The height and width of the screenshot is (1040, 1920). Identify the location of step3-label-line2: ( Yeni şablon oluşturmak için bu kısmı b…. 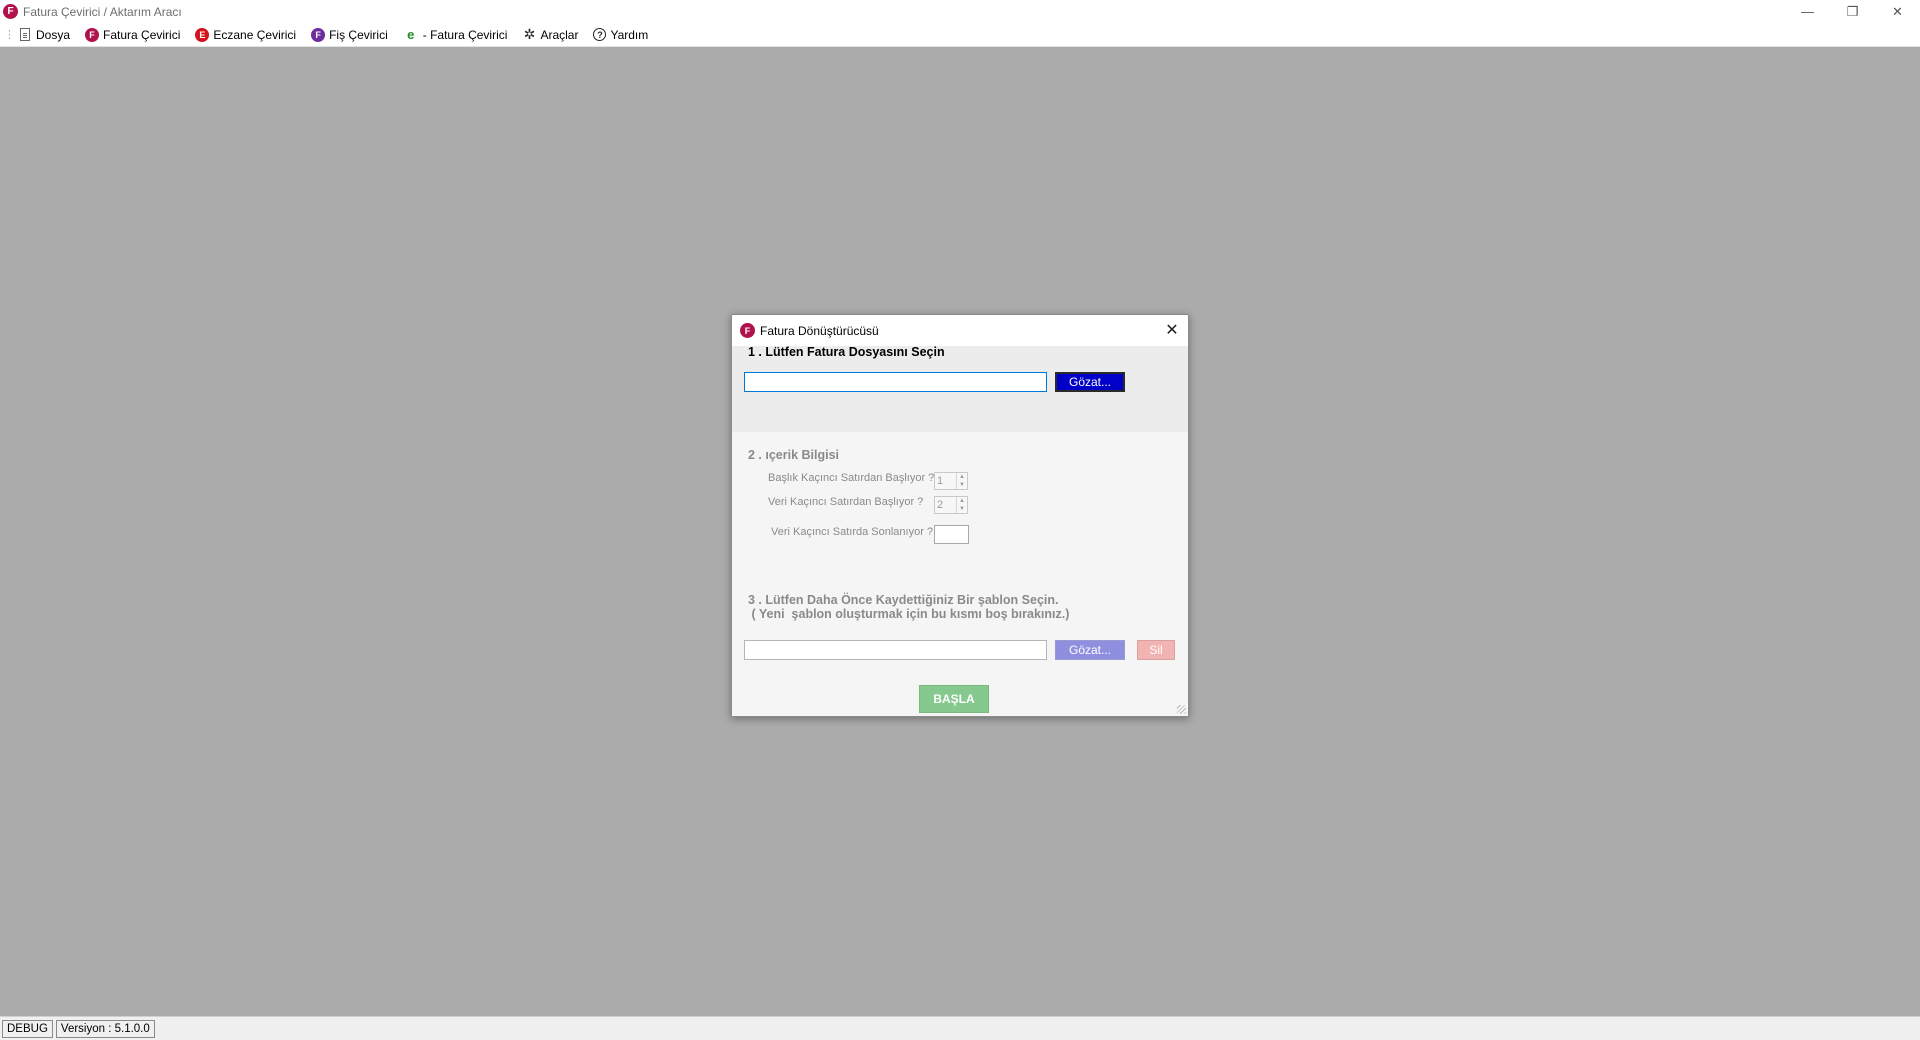
(909, 614).